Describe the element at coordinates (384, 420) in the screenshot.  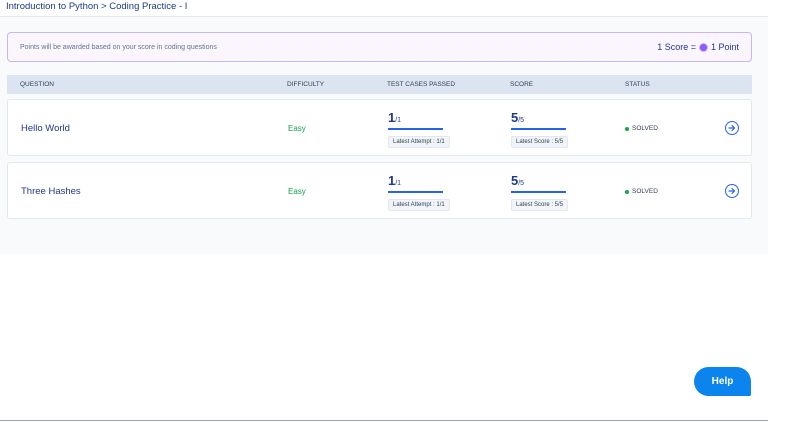
I see `divider` at that location.